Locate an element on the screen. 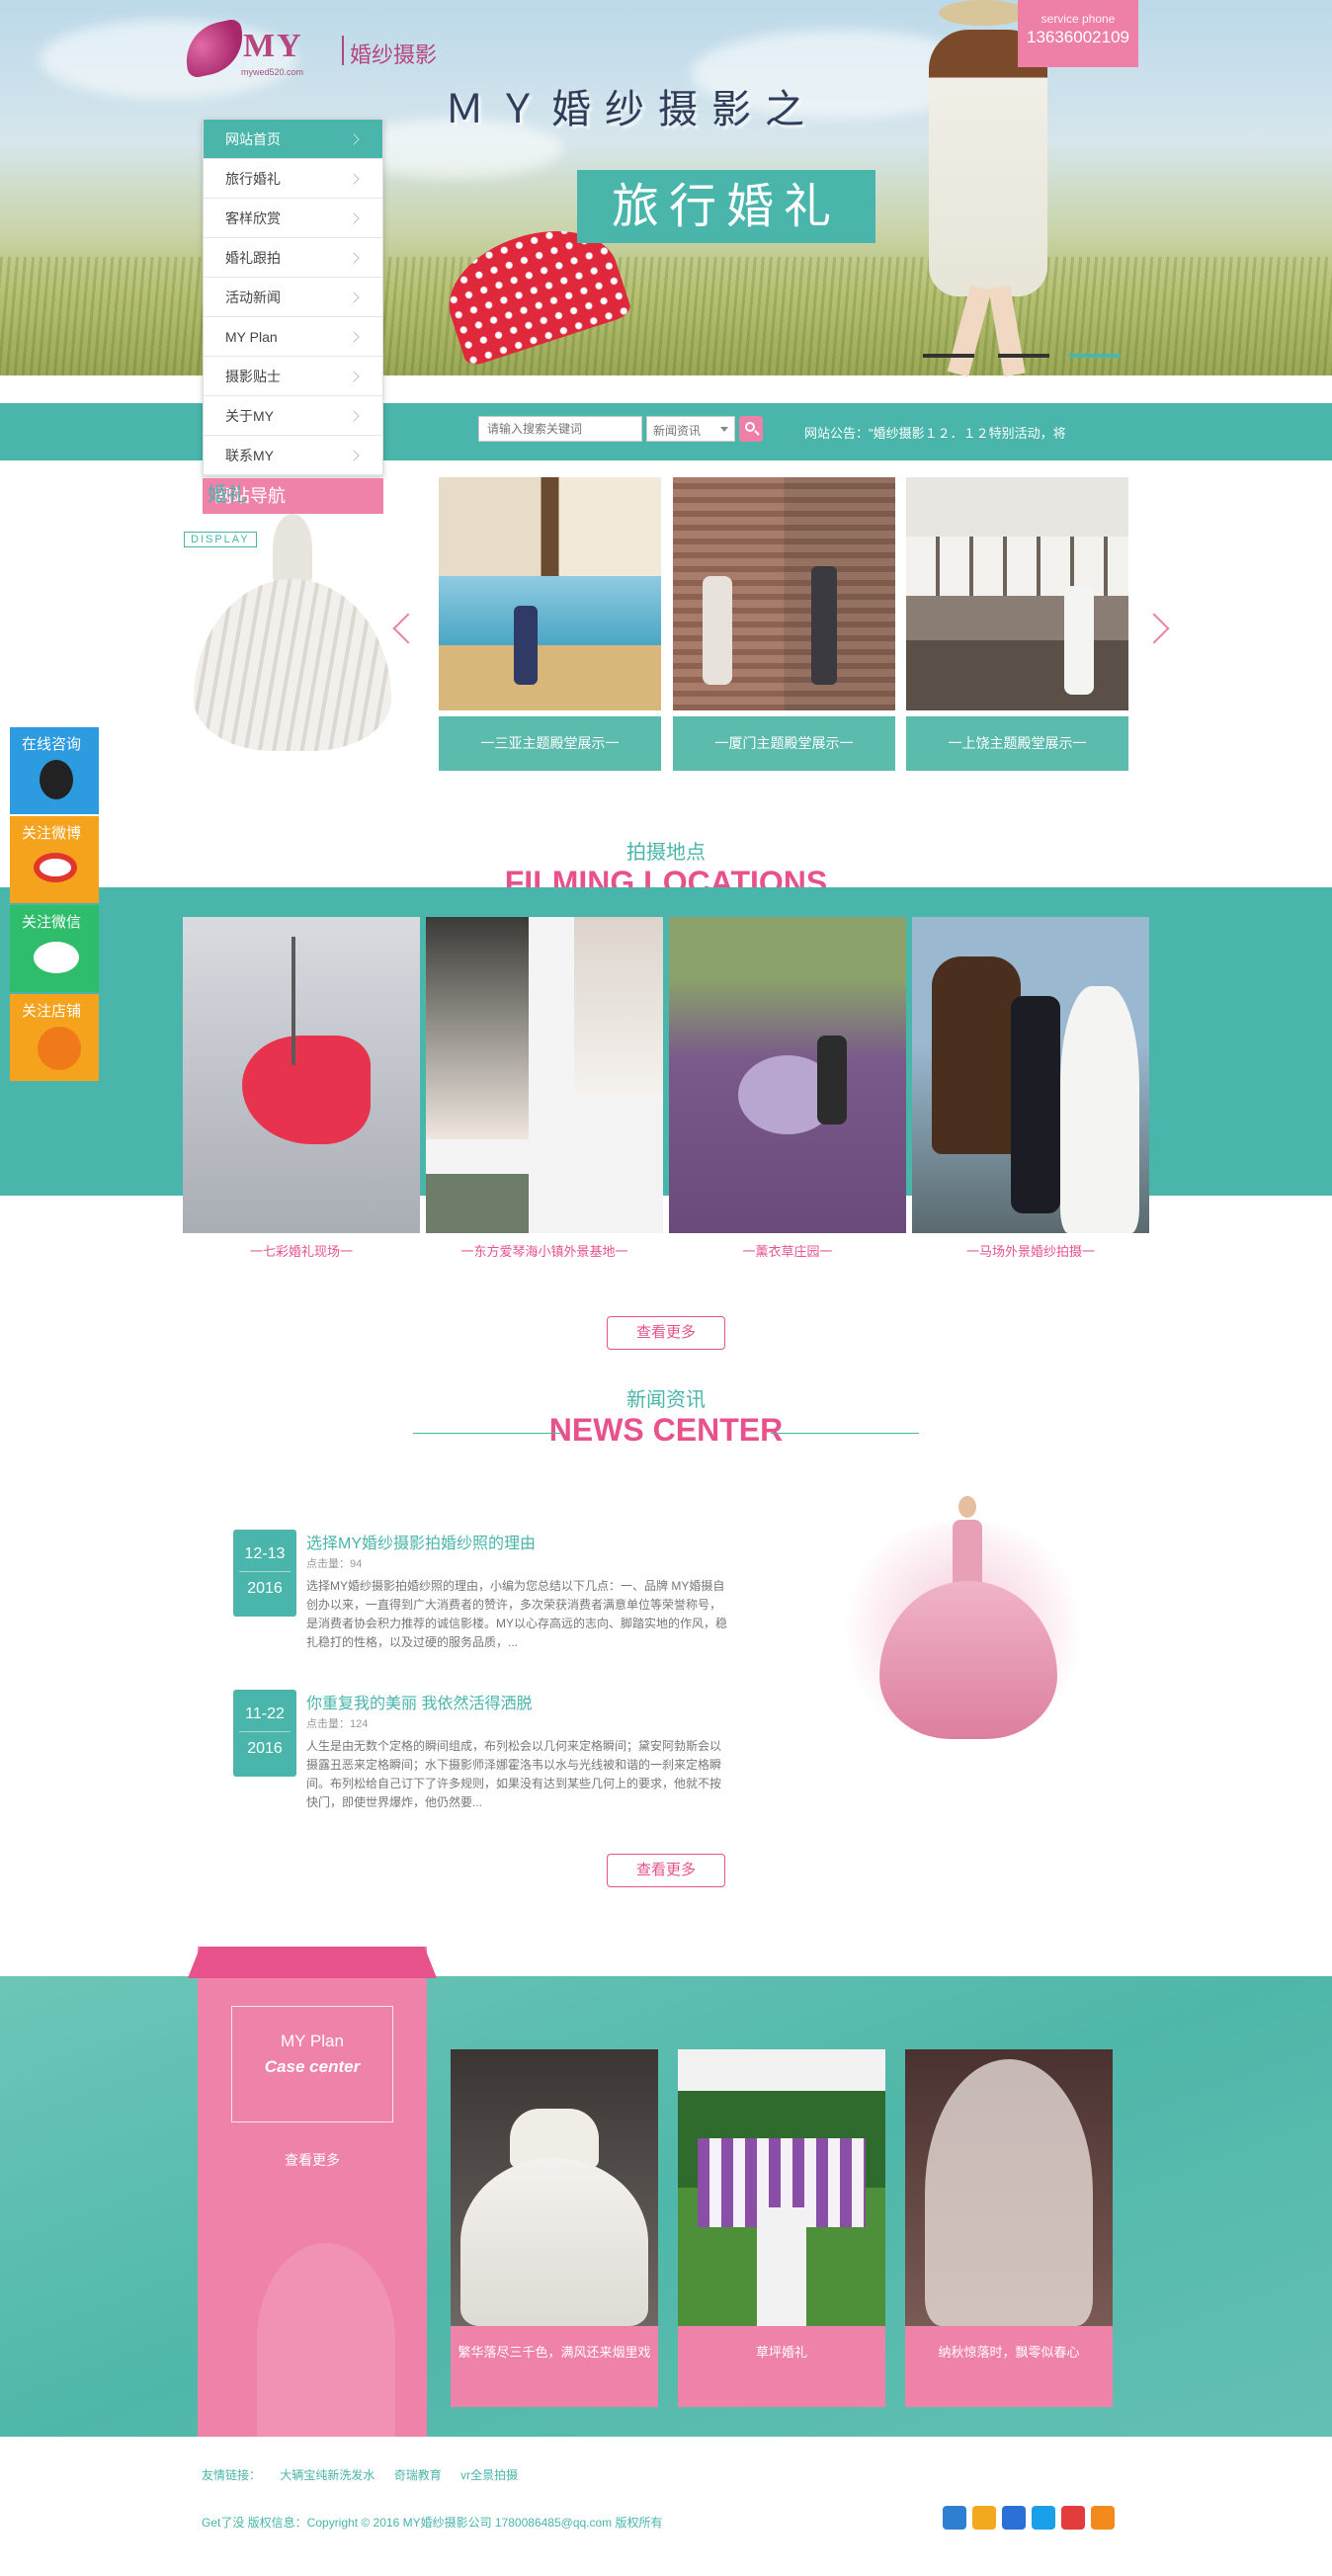 This screenshot has width=1332, height=2576. plan-card-caption: 纳秋惊落时，飘零似春心 is located at coordinates (1009, 2352).